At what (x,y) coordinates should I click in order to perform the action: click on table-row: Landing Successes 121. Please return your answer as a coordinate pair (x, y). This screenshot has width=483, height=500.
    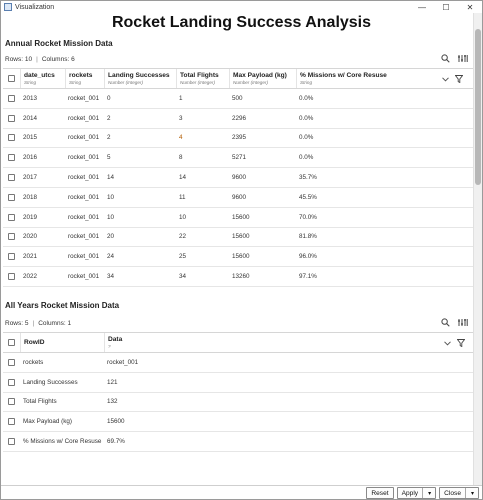
    Looking at the image, I should click on (238, 383).